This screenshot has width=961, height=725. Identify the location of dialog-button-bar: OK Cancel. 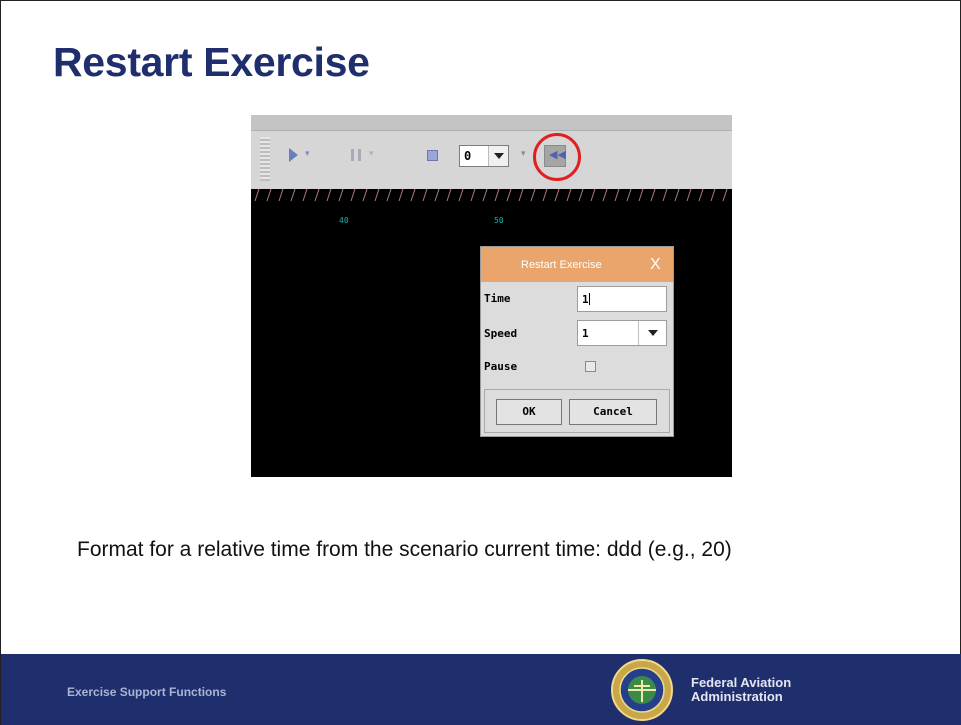
(577, 411).